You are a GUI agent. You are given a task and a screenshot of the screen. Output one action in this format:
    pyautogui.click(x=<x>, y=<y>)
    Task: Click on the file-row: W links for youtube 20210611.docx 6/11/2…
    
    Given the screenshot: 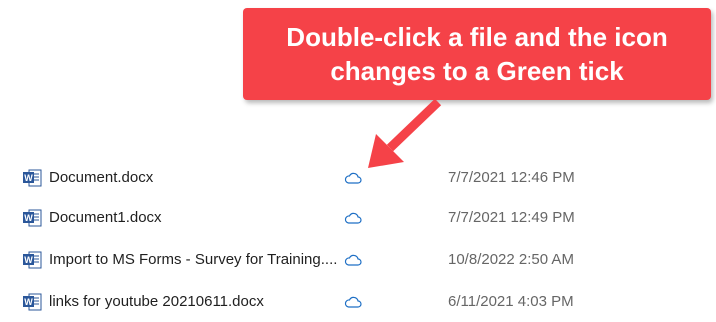 What is the action you would take?
    pyautogui.click(x=358, y=302)
    